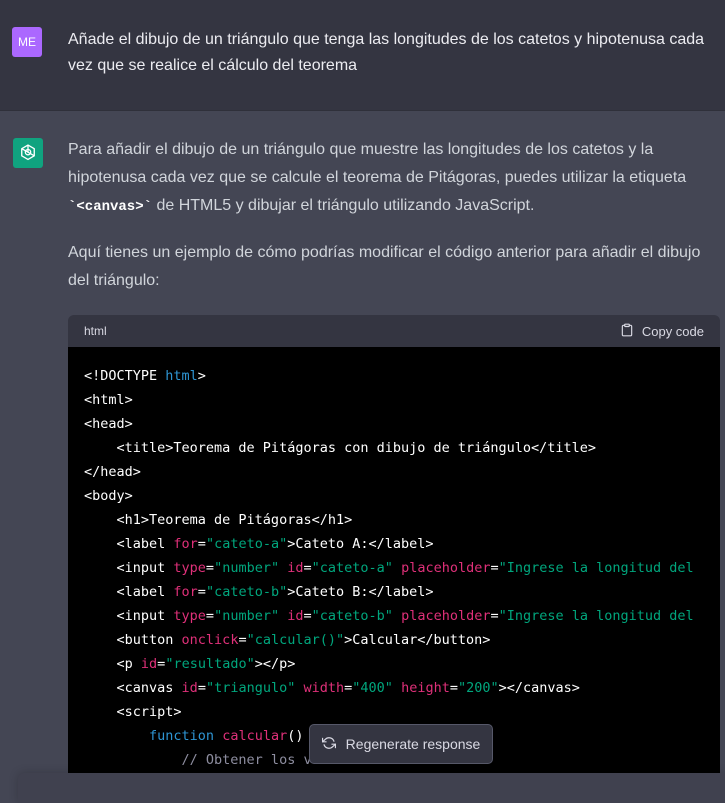  Describe the element at coordinates (402, 712) in the screenshot. I see `code-line: <script>` at that location.